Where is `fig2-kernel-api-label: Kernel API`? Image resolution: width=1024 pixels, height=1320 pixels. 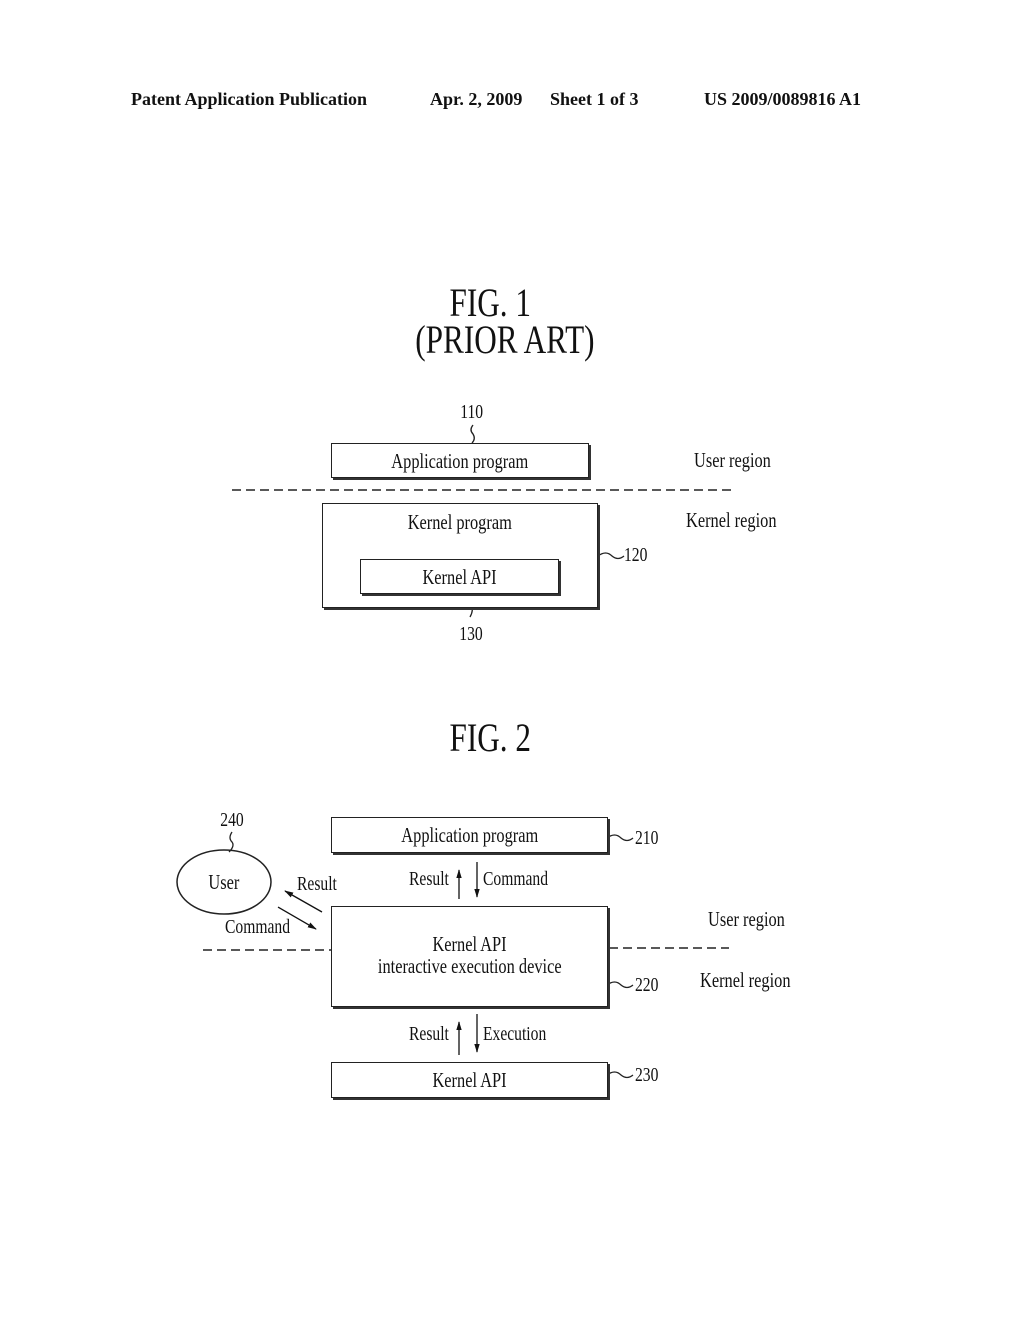 fig2-kernel-api-label: Kernel API is located at coordinates (469, 1080).